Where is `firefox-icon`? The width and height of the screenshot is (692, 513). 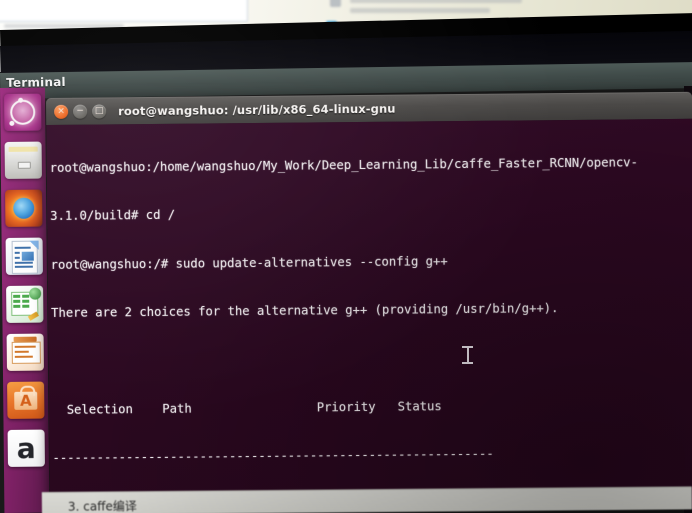 firefox-icon is located at coordinates (24, 208).